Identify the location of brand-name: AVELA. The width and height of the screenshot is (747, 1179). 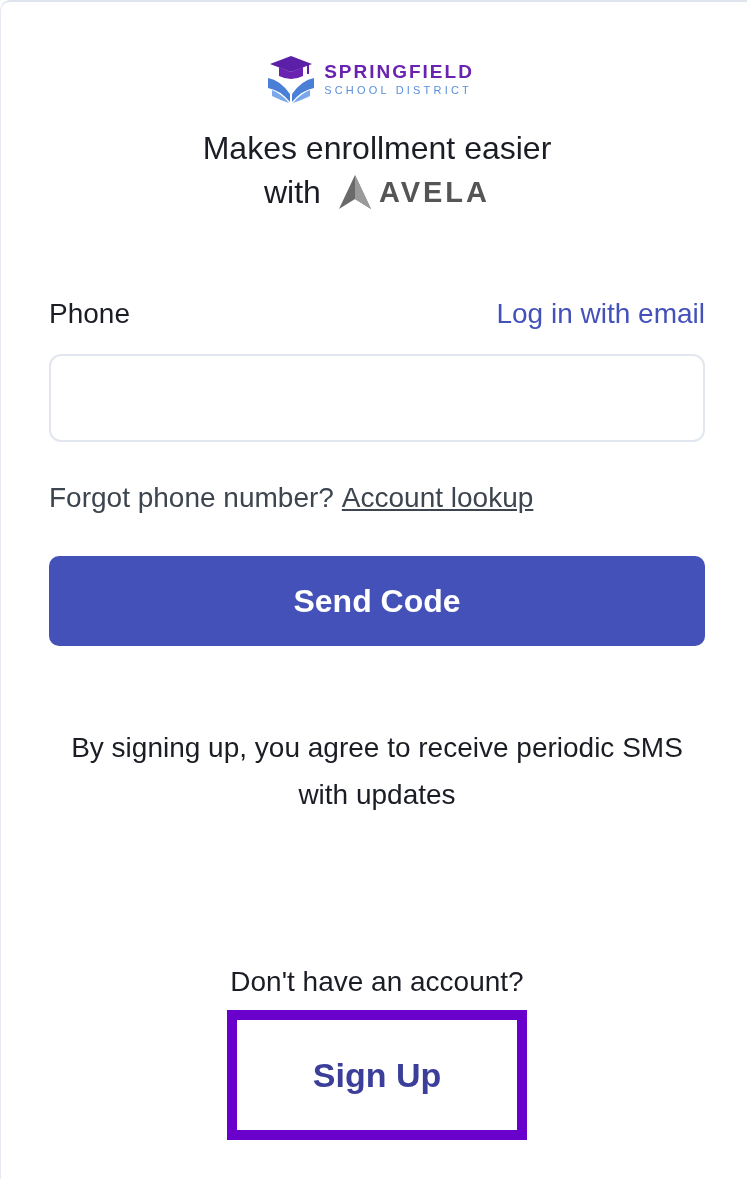
(434, 192).